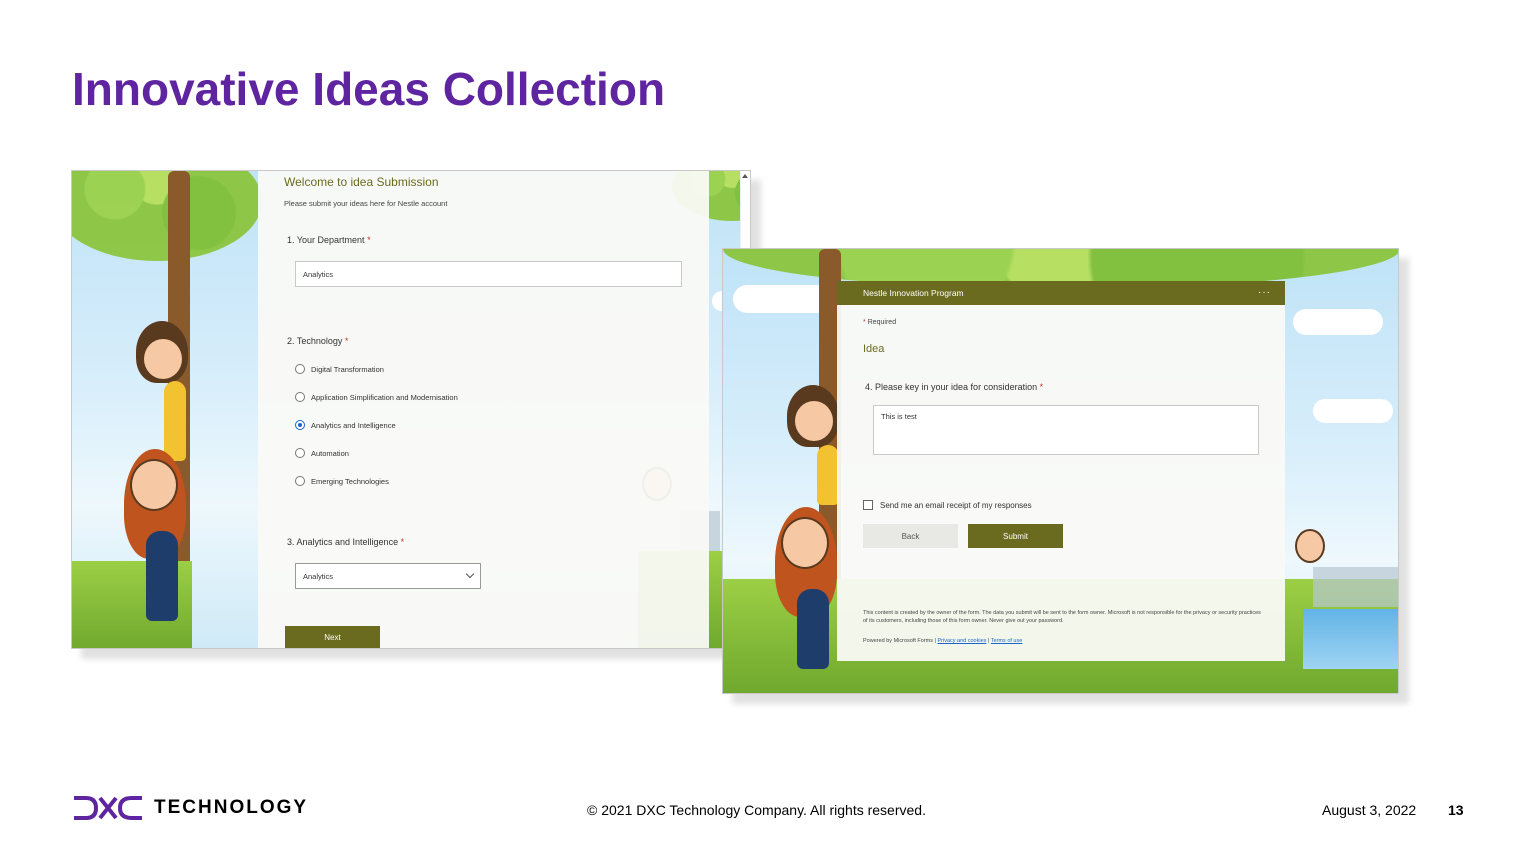  I want to click on form-header-title: Nestle Innovation Program, so click(913, 293).